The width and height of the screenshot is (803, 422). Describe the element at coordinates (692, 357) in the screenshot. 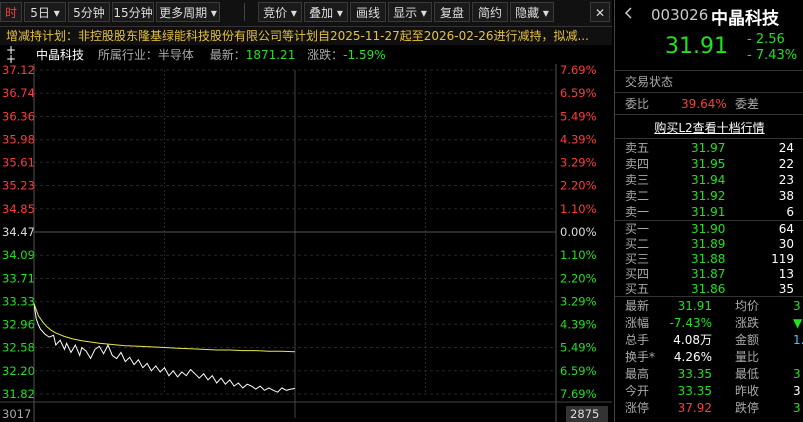

I see `stat-value-1: 4.26%` at that location.